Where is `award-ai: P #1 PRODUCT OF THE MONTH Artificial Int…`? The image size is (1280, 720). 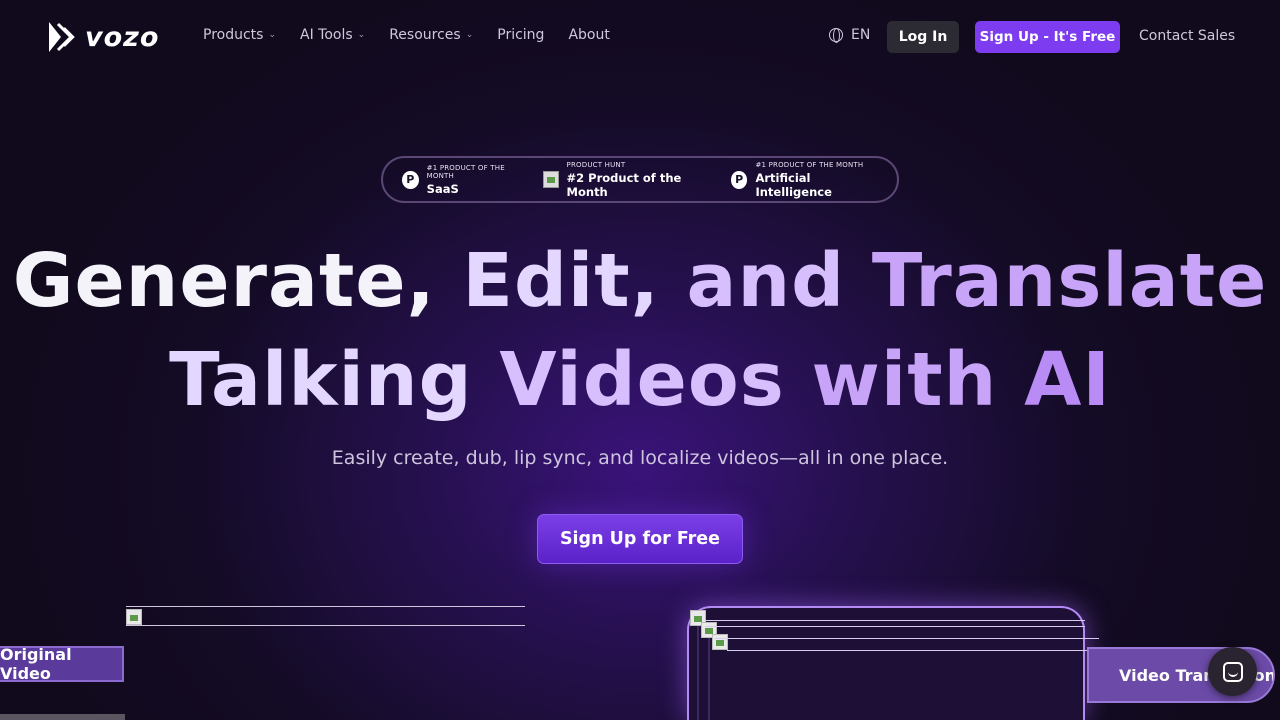 award-ai: P #1 PRODUCT OF THE MONTH Artificial Int… is located at coordinates (805, 179).